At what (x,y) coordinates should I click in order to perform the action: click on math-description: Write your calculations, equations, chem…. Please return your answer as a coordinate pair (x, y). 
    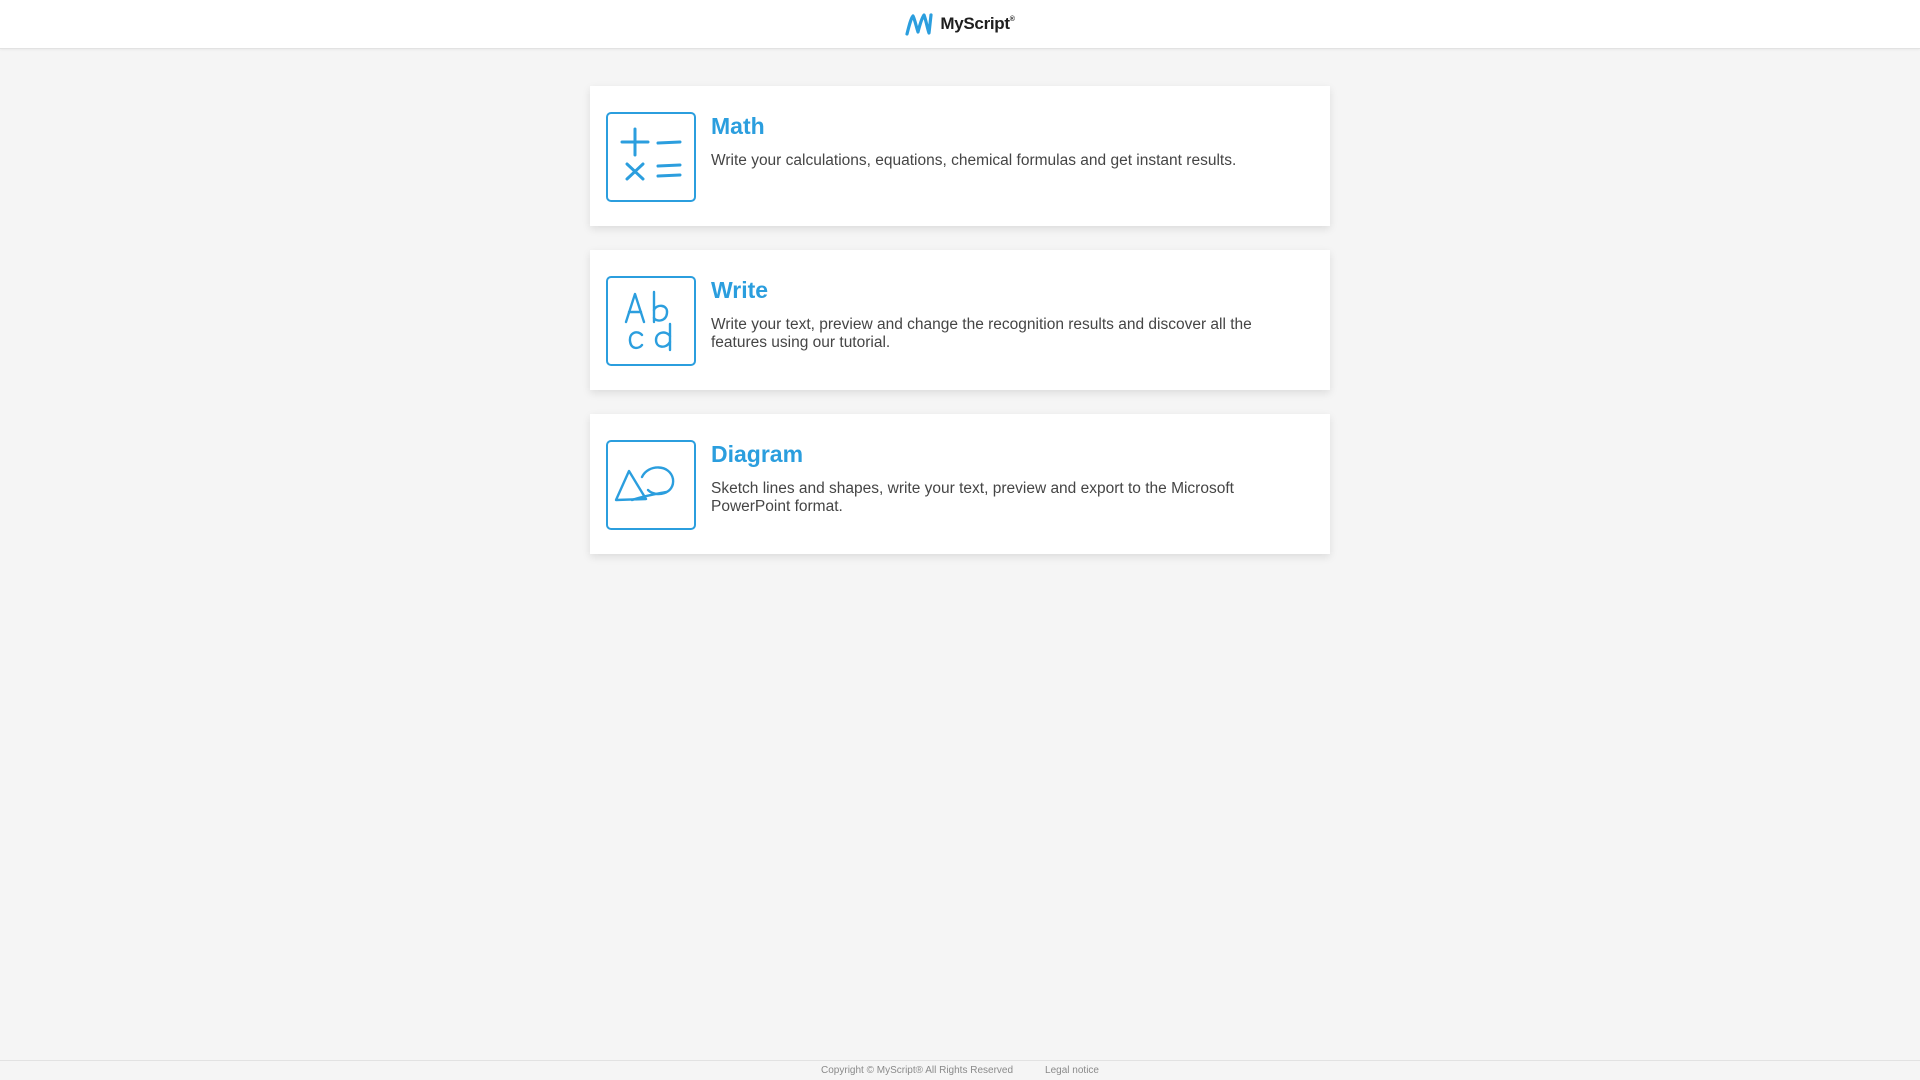
    Looking at the image, I should click on (974, 160).